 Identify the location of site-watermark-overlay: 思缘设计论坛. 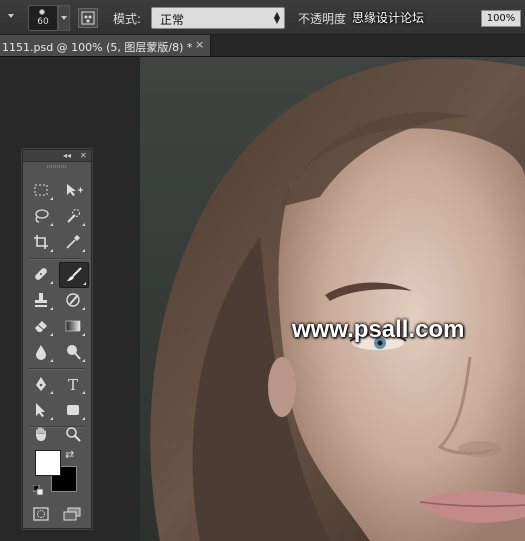
(388, 18).